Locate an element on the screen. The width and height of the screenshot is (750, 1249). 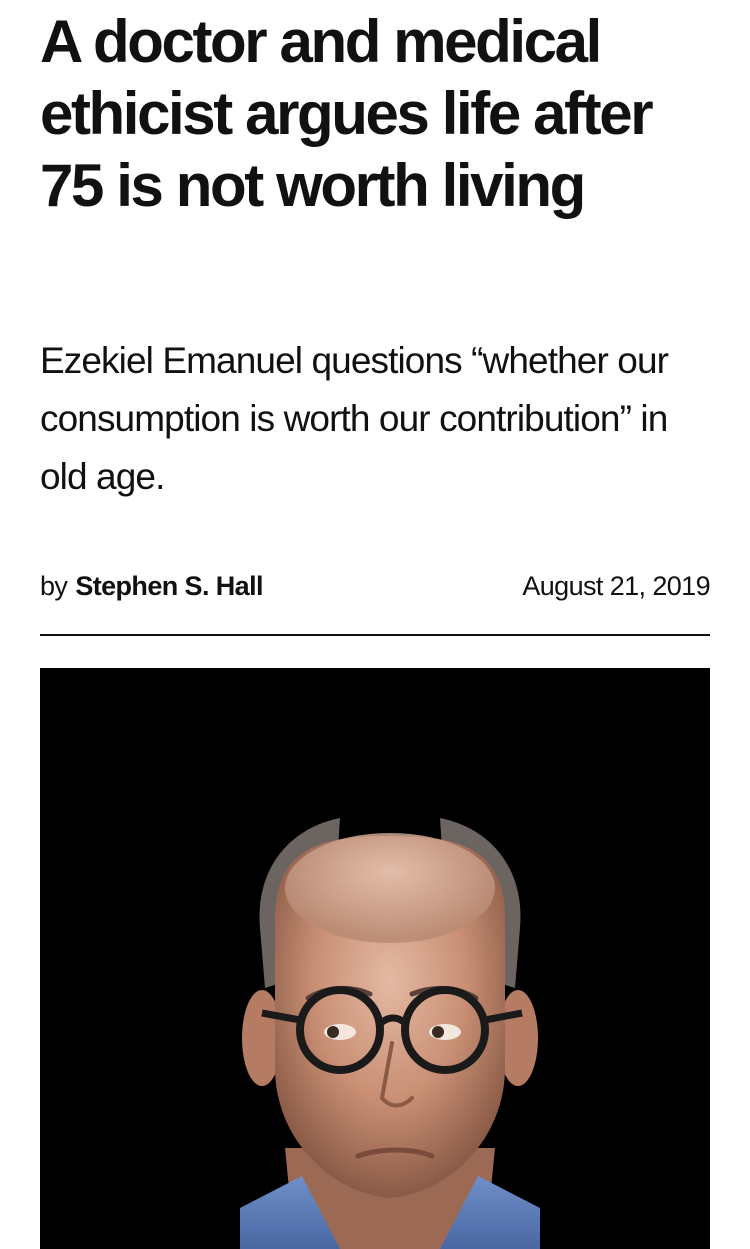
divider is located at coordinates (375, 635).